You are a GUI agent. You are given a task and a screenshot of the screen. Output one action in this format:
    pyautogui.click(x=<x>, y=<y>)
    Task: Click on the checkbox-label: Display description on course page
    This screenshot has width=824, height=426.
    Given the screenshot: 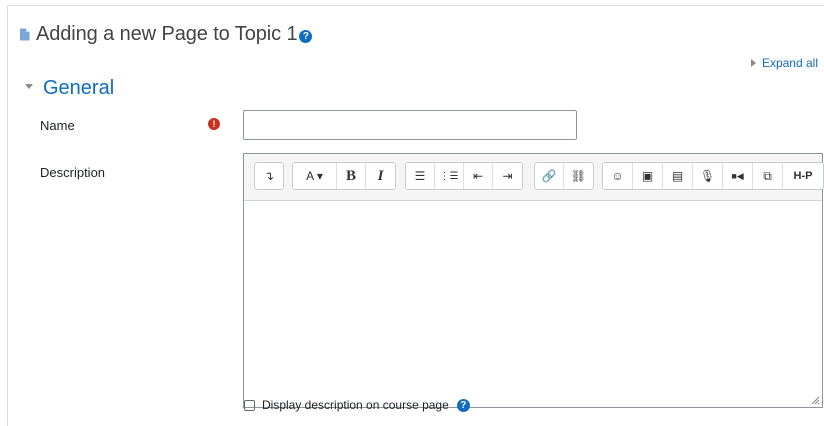 What is the action you would take?
    pyautogui.click(x=355, y=405)
    